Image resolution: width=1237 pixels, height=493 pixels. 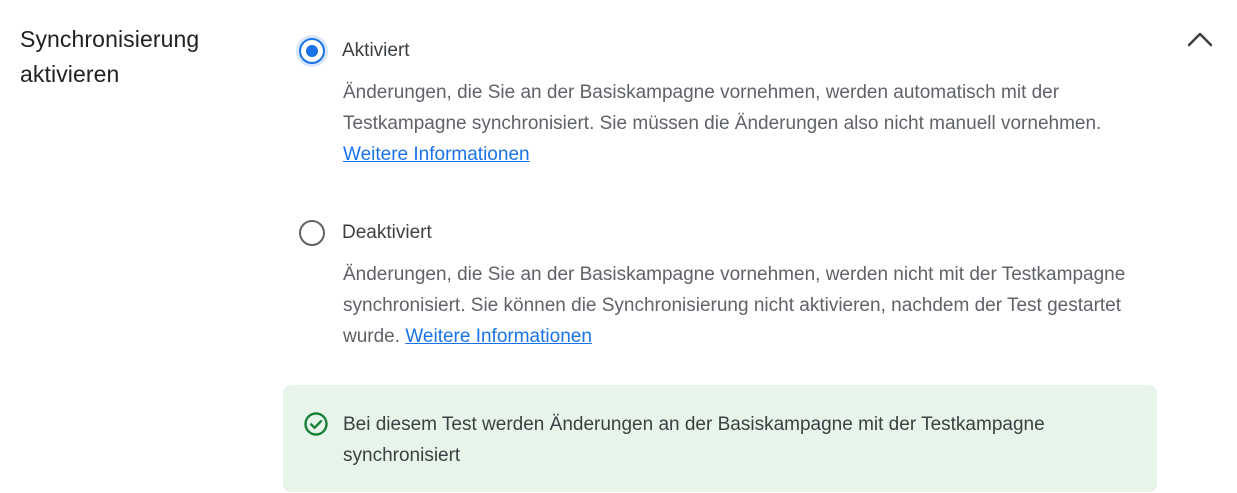 I want to click on check-circle-icon, so click(x=316, y=424).